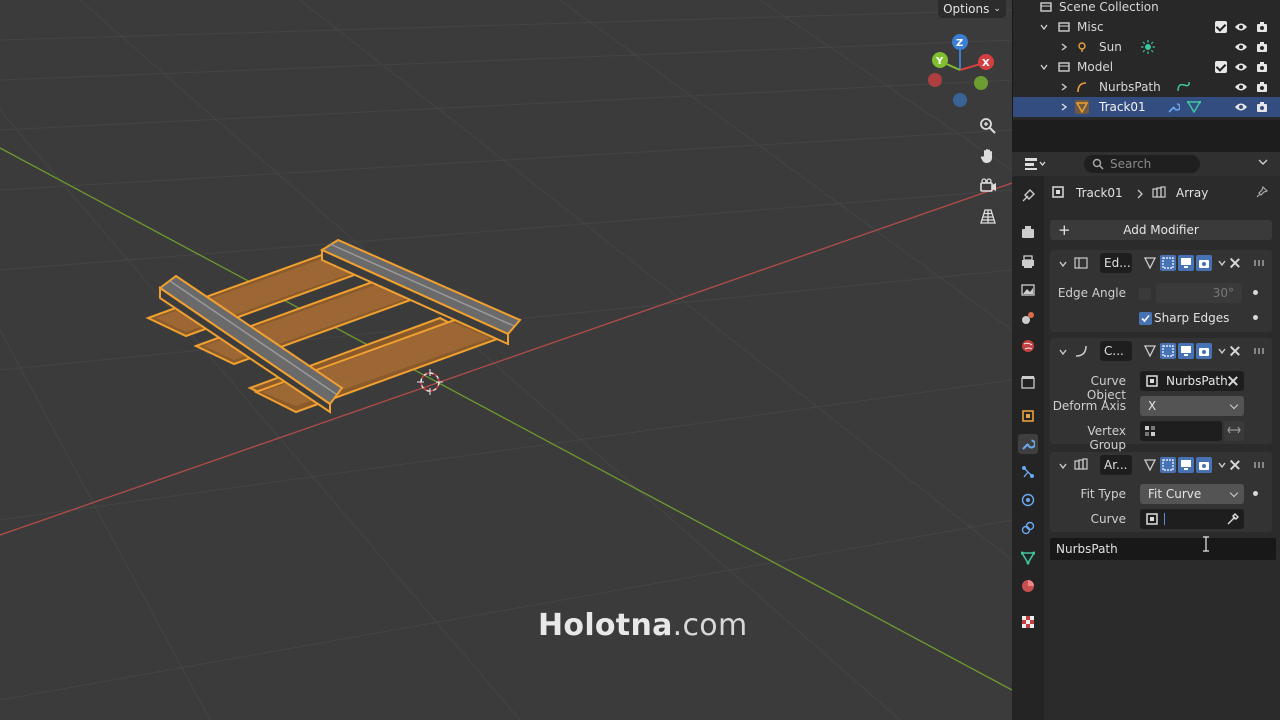  What do you see at coordinates (988, 216) in the screenshot?
I see `perspective-toggle-button` at bounding box center [988, 216].